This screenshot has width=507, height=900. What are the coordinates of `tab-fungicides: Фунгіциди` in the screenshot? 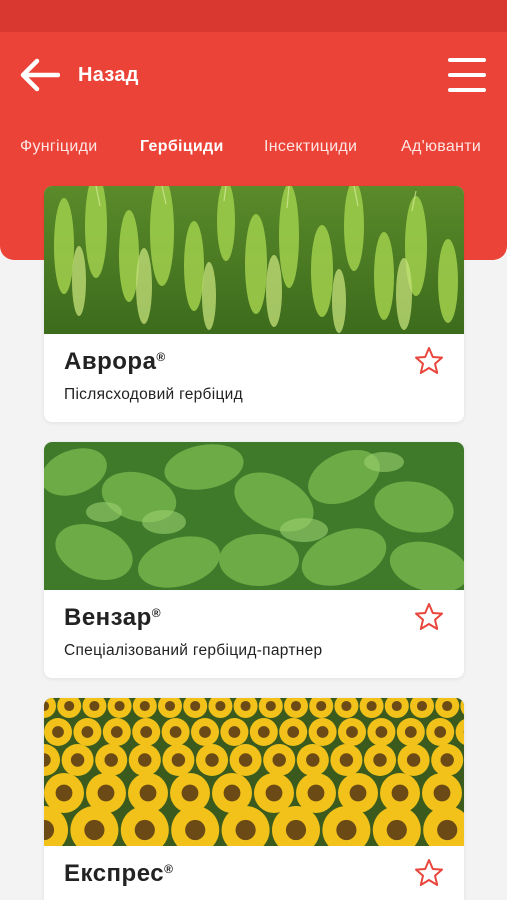 It's located at (58, 147).